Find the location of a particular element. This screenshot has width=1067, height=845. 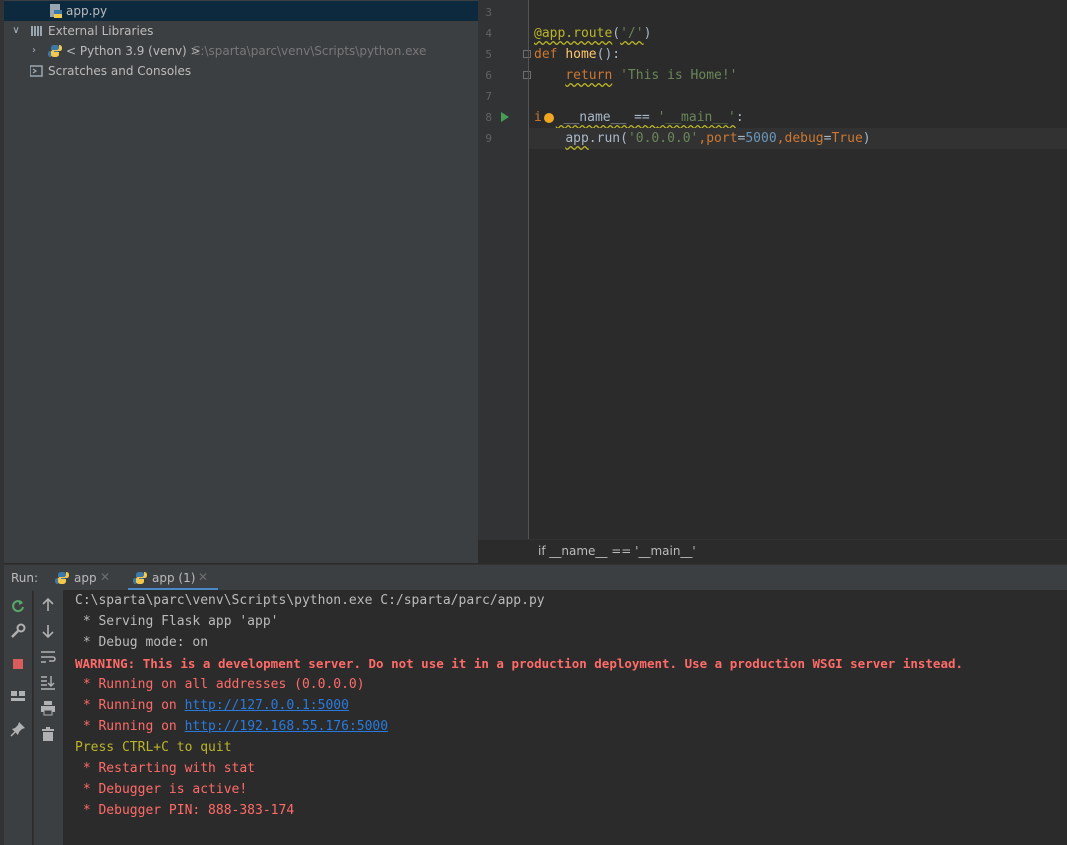

run-tab-app: app ✕ is located at coordinates (86, 578).